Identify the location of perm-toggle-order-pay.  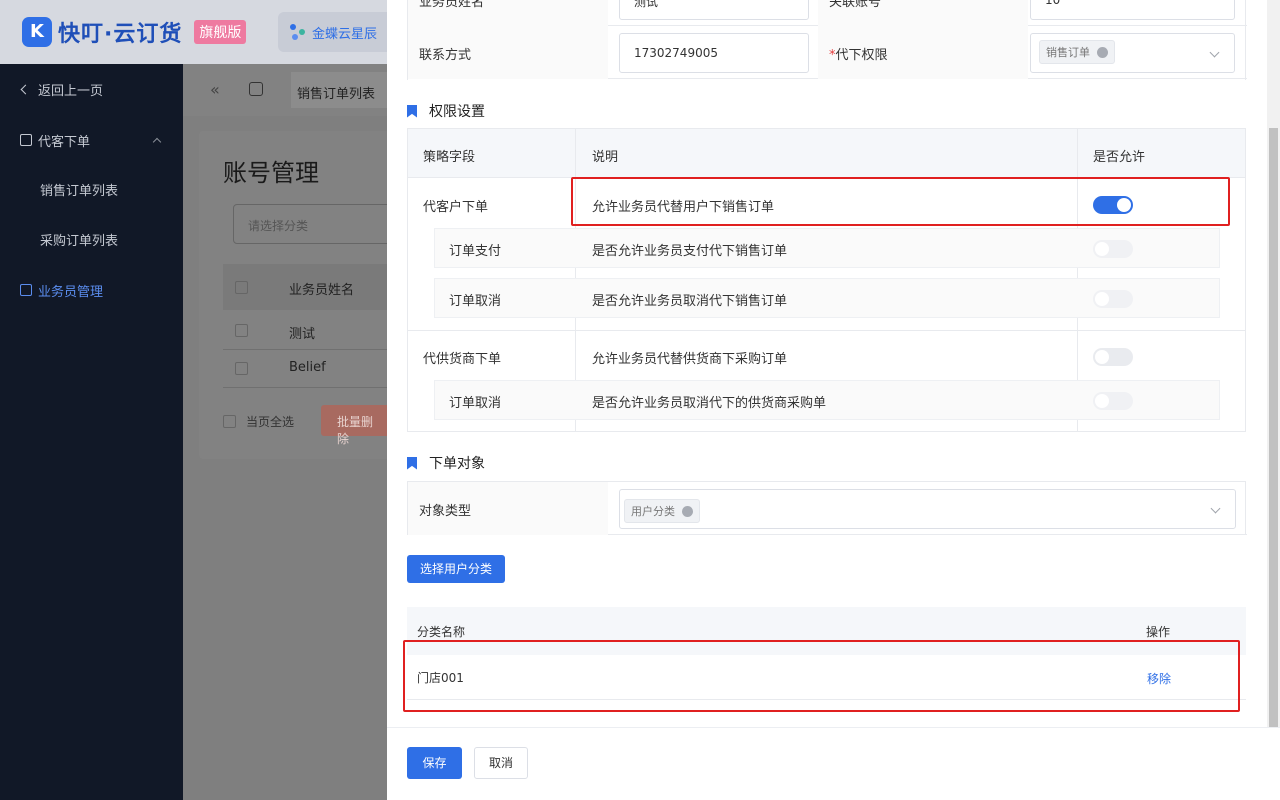
(1113, 249).